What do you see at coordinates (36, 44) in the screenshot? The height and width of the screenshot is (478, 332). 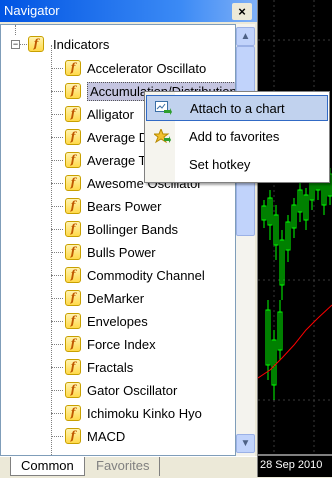 I see `indicator-folder-icon: f` at bounding box center [36, 44].